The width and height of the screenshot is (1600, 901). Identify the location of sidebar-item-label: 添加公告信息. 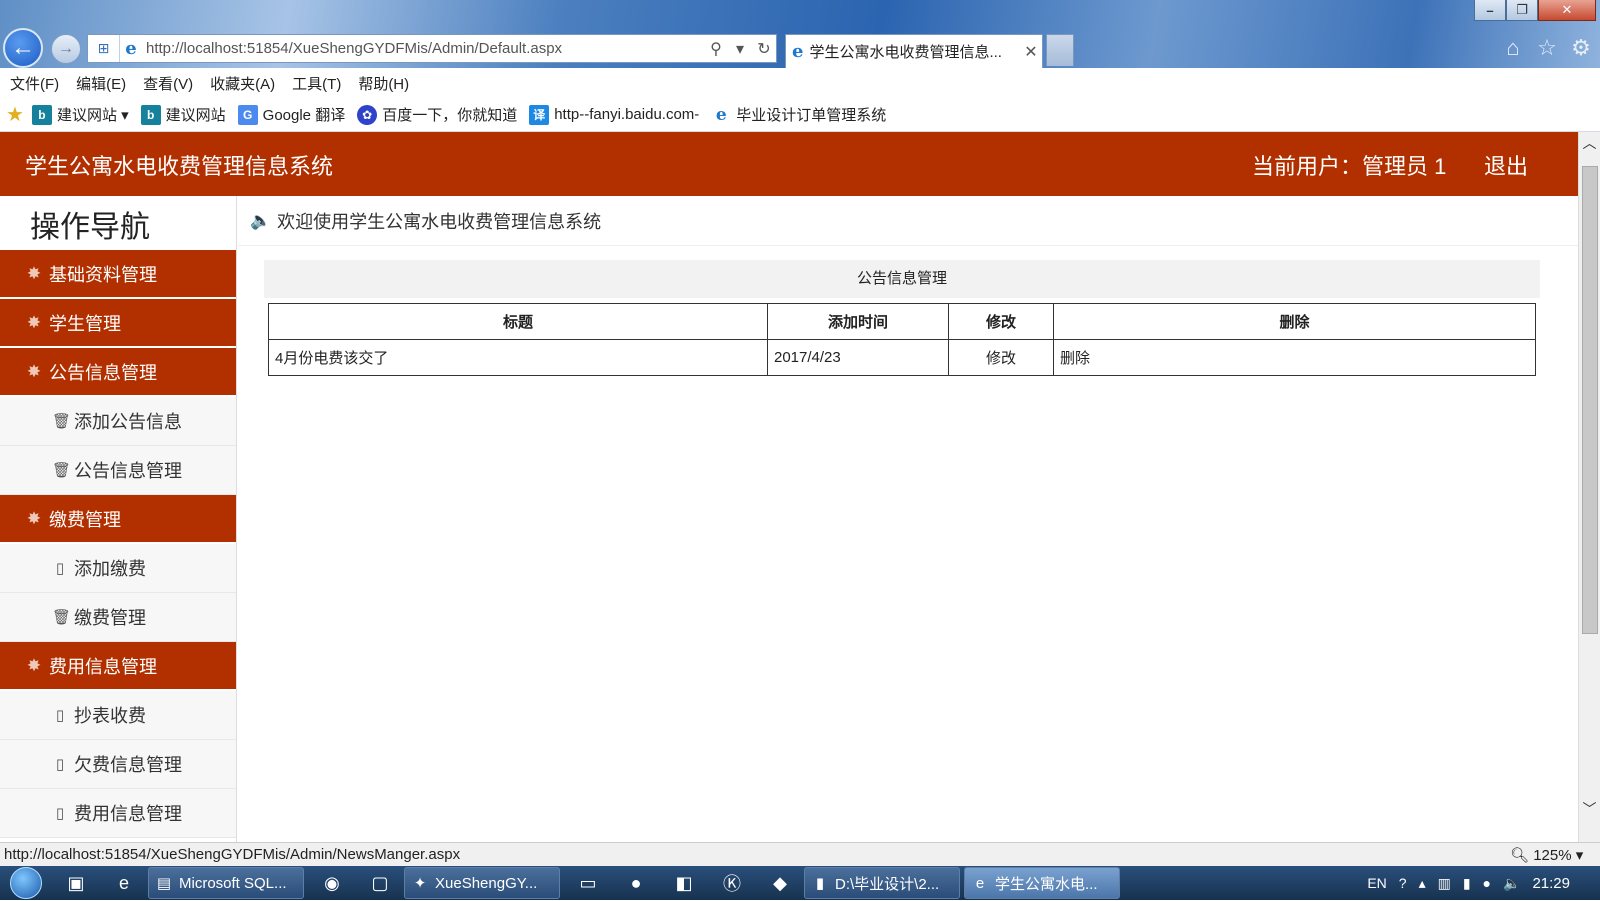
(128, 422).